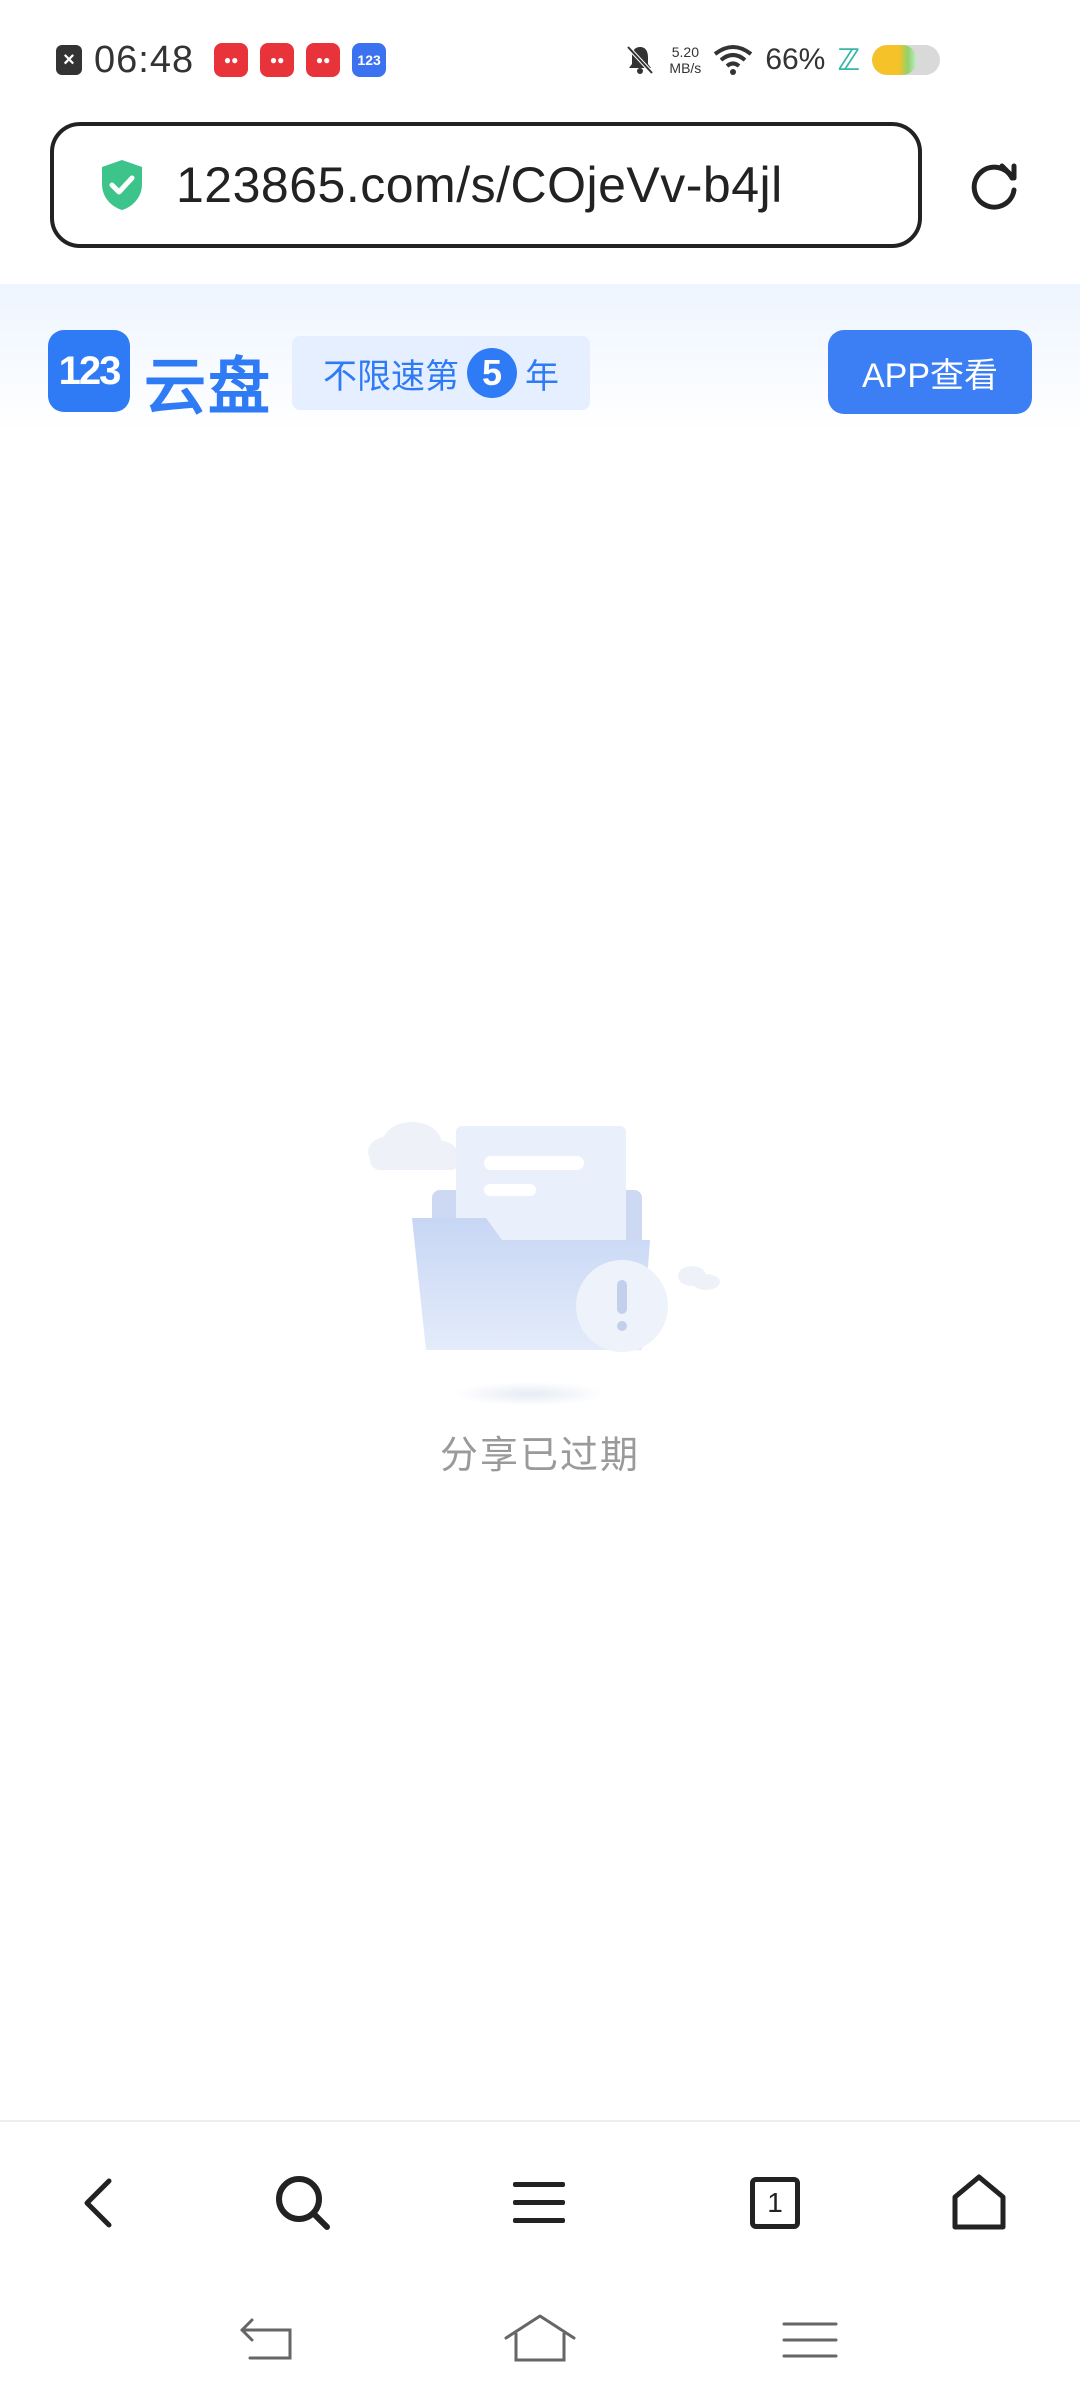  Describe the element at coordinates (144, 59) in the screenshot. I see `clock-time: 06:48` at that location.